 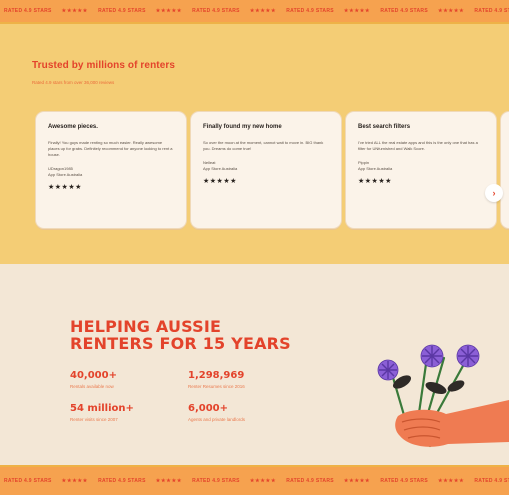 I want to click on reviews-title: Trusted by millions of renters, so click(x=104, y=65).